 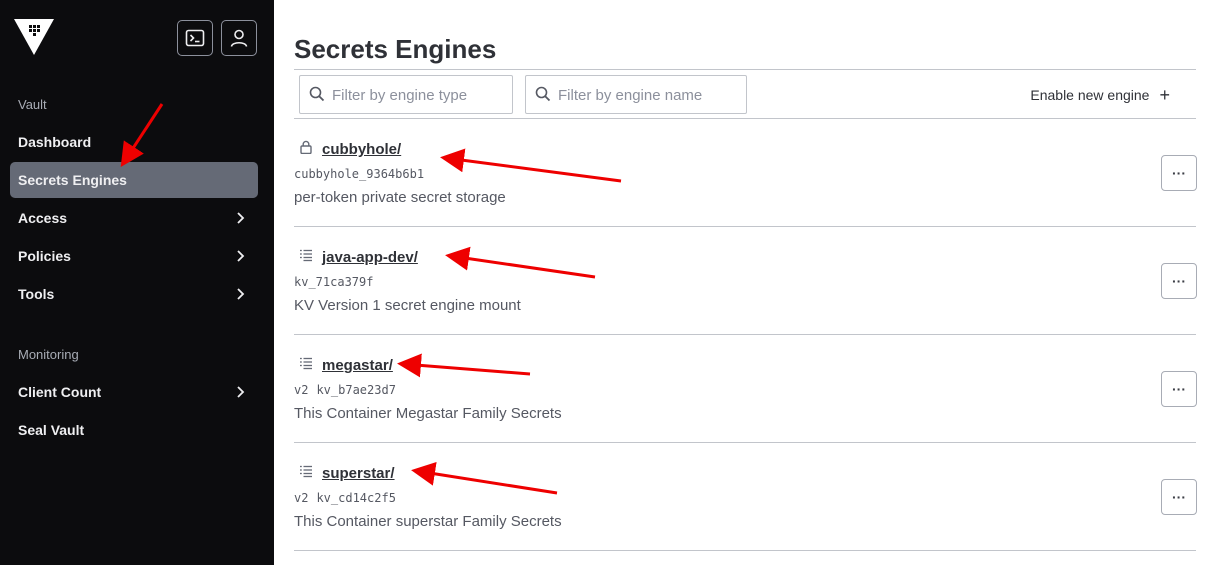 What do you see at coordinates (358, 473) in the screenshot?
I see `engine-link-superstar: superstar/` at bounding box center [358, 473].